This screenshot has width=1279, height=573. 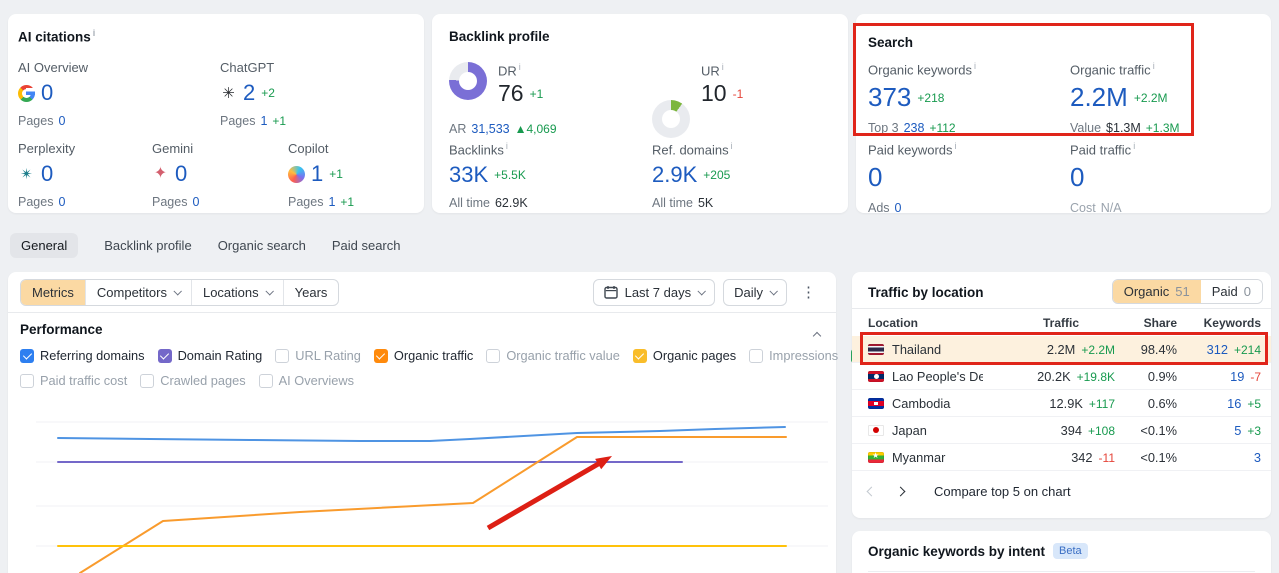 What do you see at coordinates (249, 93) in the screenshot?
I see `stat-value: 2` at bounding box center [249, 93].